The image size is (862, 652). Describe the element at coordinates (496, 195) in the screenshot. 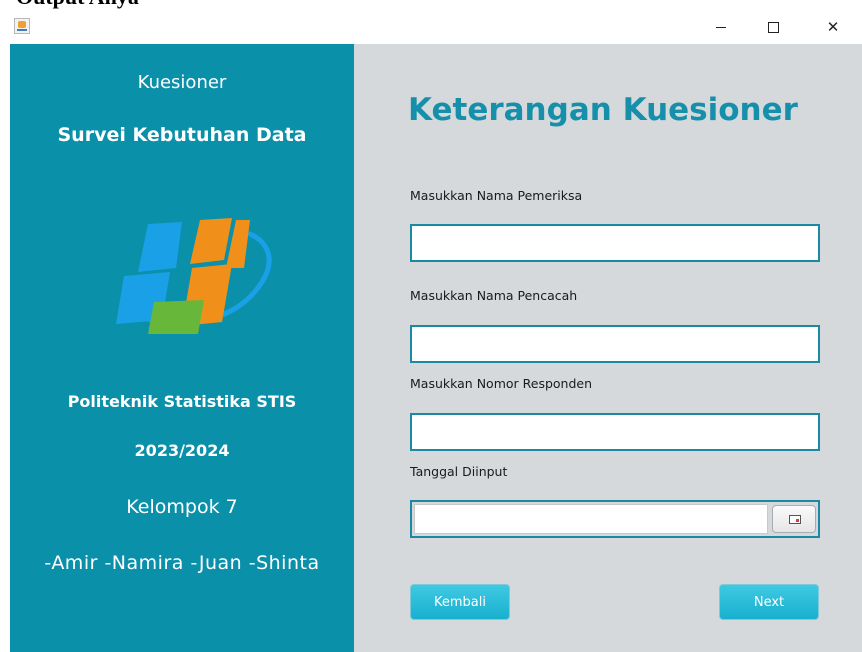

I see `pemeriksa-label: Masukkan Nama Pemeriksa` at that location.